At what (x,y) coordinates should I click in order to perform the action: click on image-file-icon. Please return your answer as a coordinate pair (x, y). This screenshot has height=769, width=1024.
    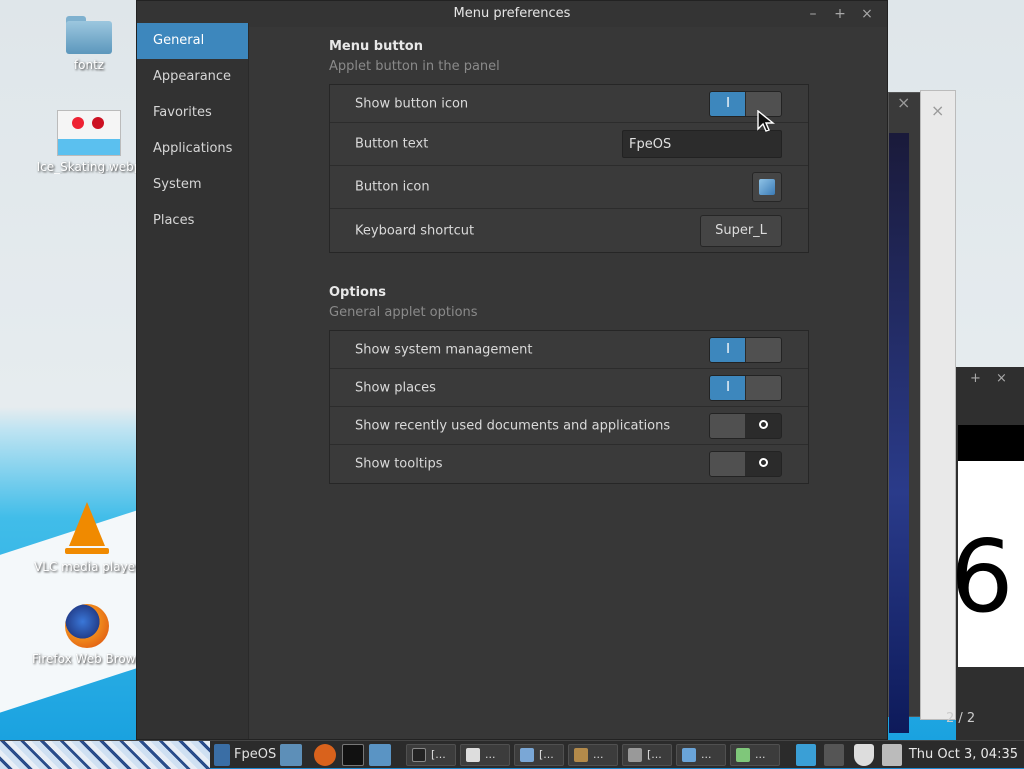
    Looking at the image, I should click on (89, 133).